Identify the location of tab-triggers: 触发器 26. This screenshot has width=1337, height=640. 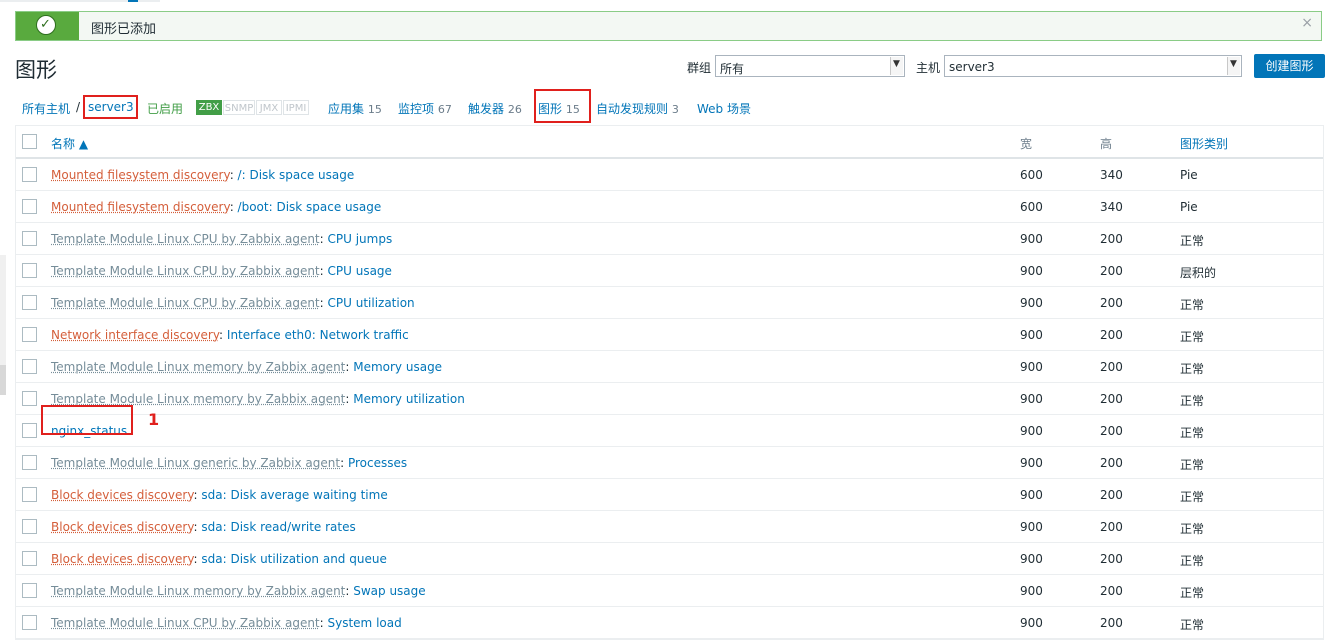
(495, 108).